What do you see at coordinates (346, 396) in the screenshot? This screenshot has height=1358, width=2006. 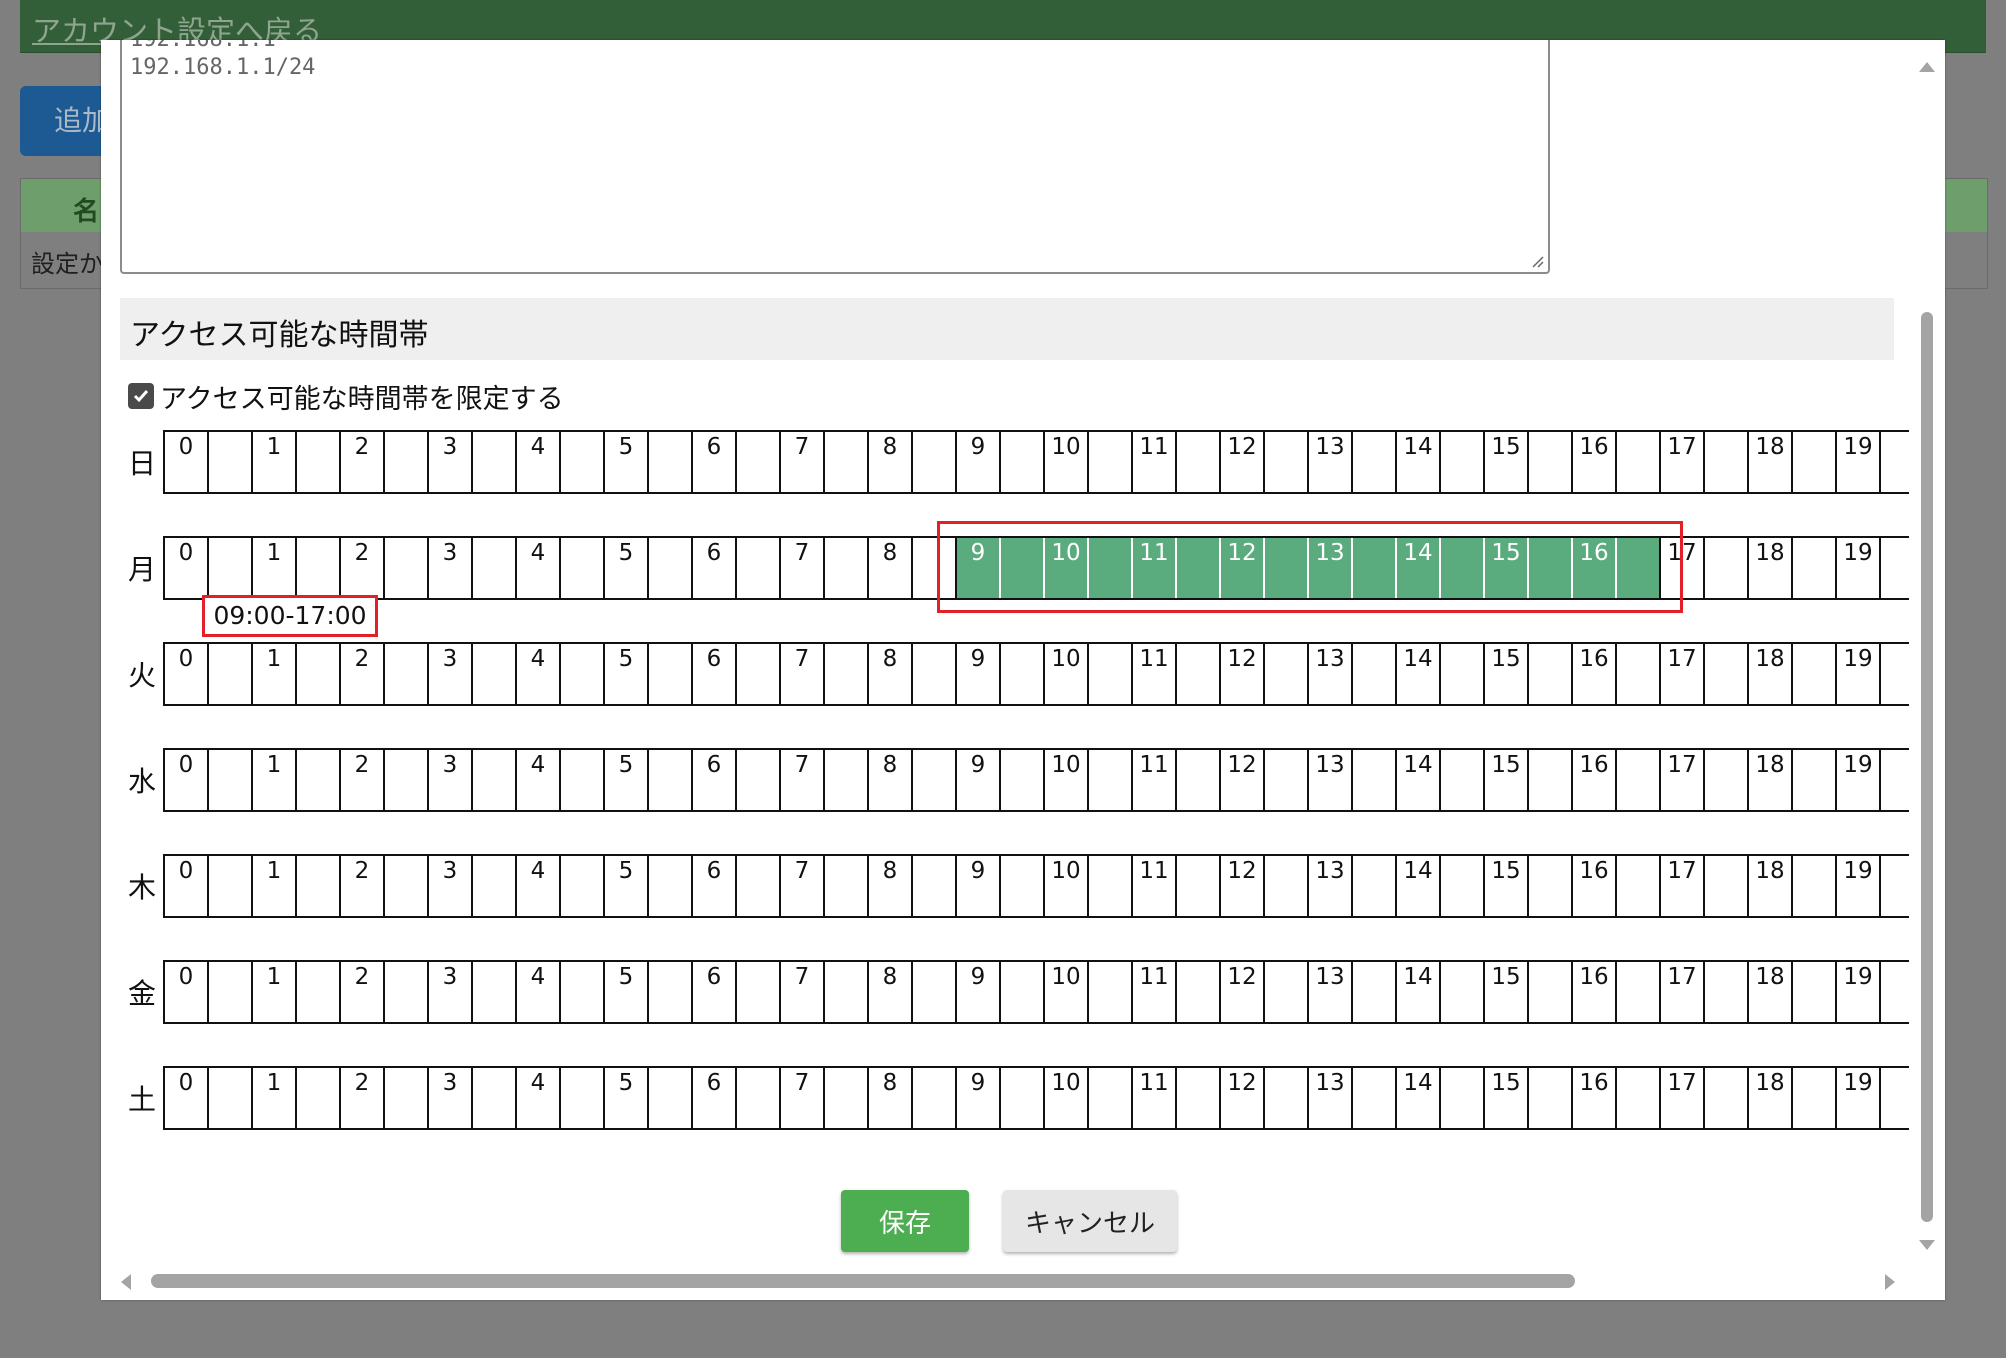 I see `limit-time-row: アクセス可能な時間帯を限定する` at bounding box center [346, 396].